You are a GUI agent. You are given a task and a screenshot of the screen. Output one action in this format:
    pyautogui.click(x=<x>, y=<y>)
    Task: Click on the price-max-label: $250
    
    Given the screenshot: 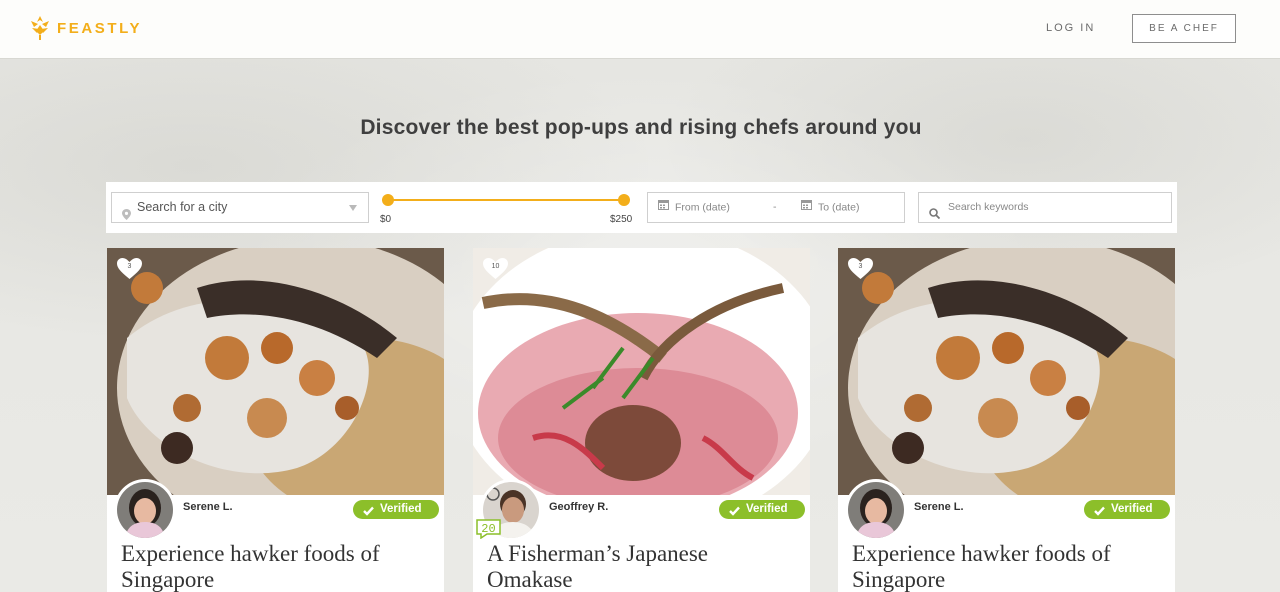 What is the action you would take?
    pyautogui.click(x=621, y=219)
    